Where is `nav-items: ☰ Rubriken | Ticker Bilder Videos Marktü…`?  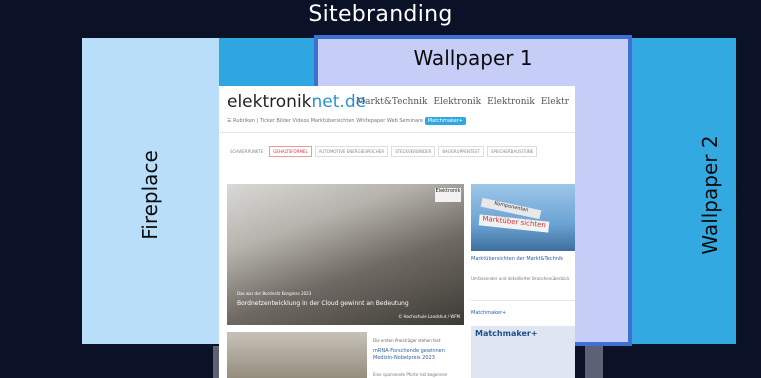
nav-items: ☰ Rubriken | Ticker Bilder Videos Marktü… is located at coordinates (325, 121).